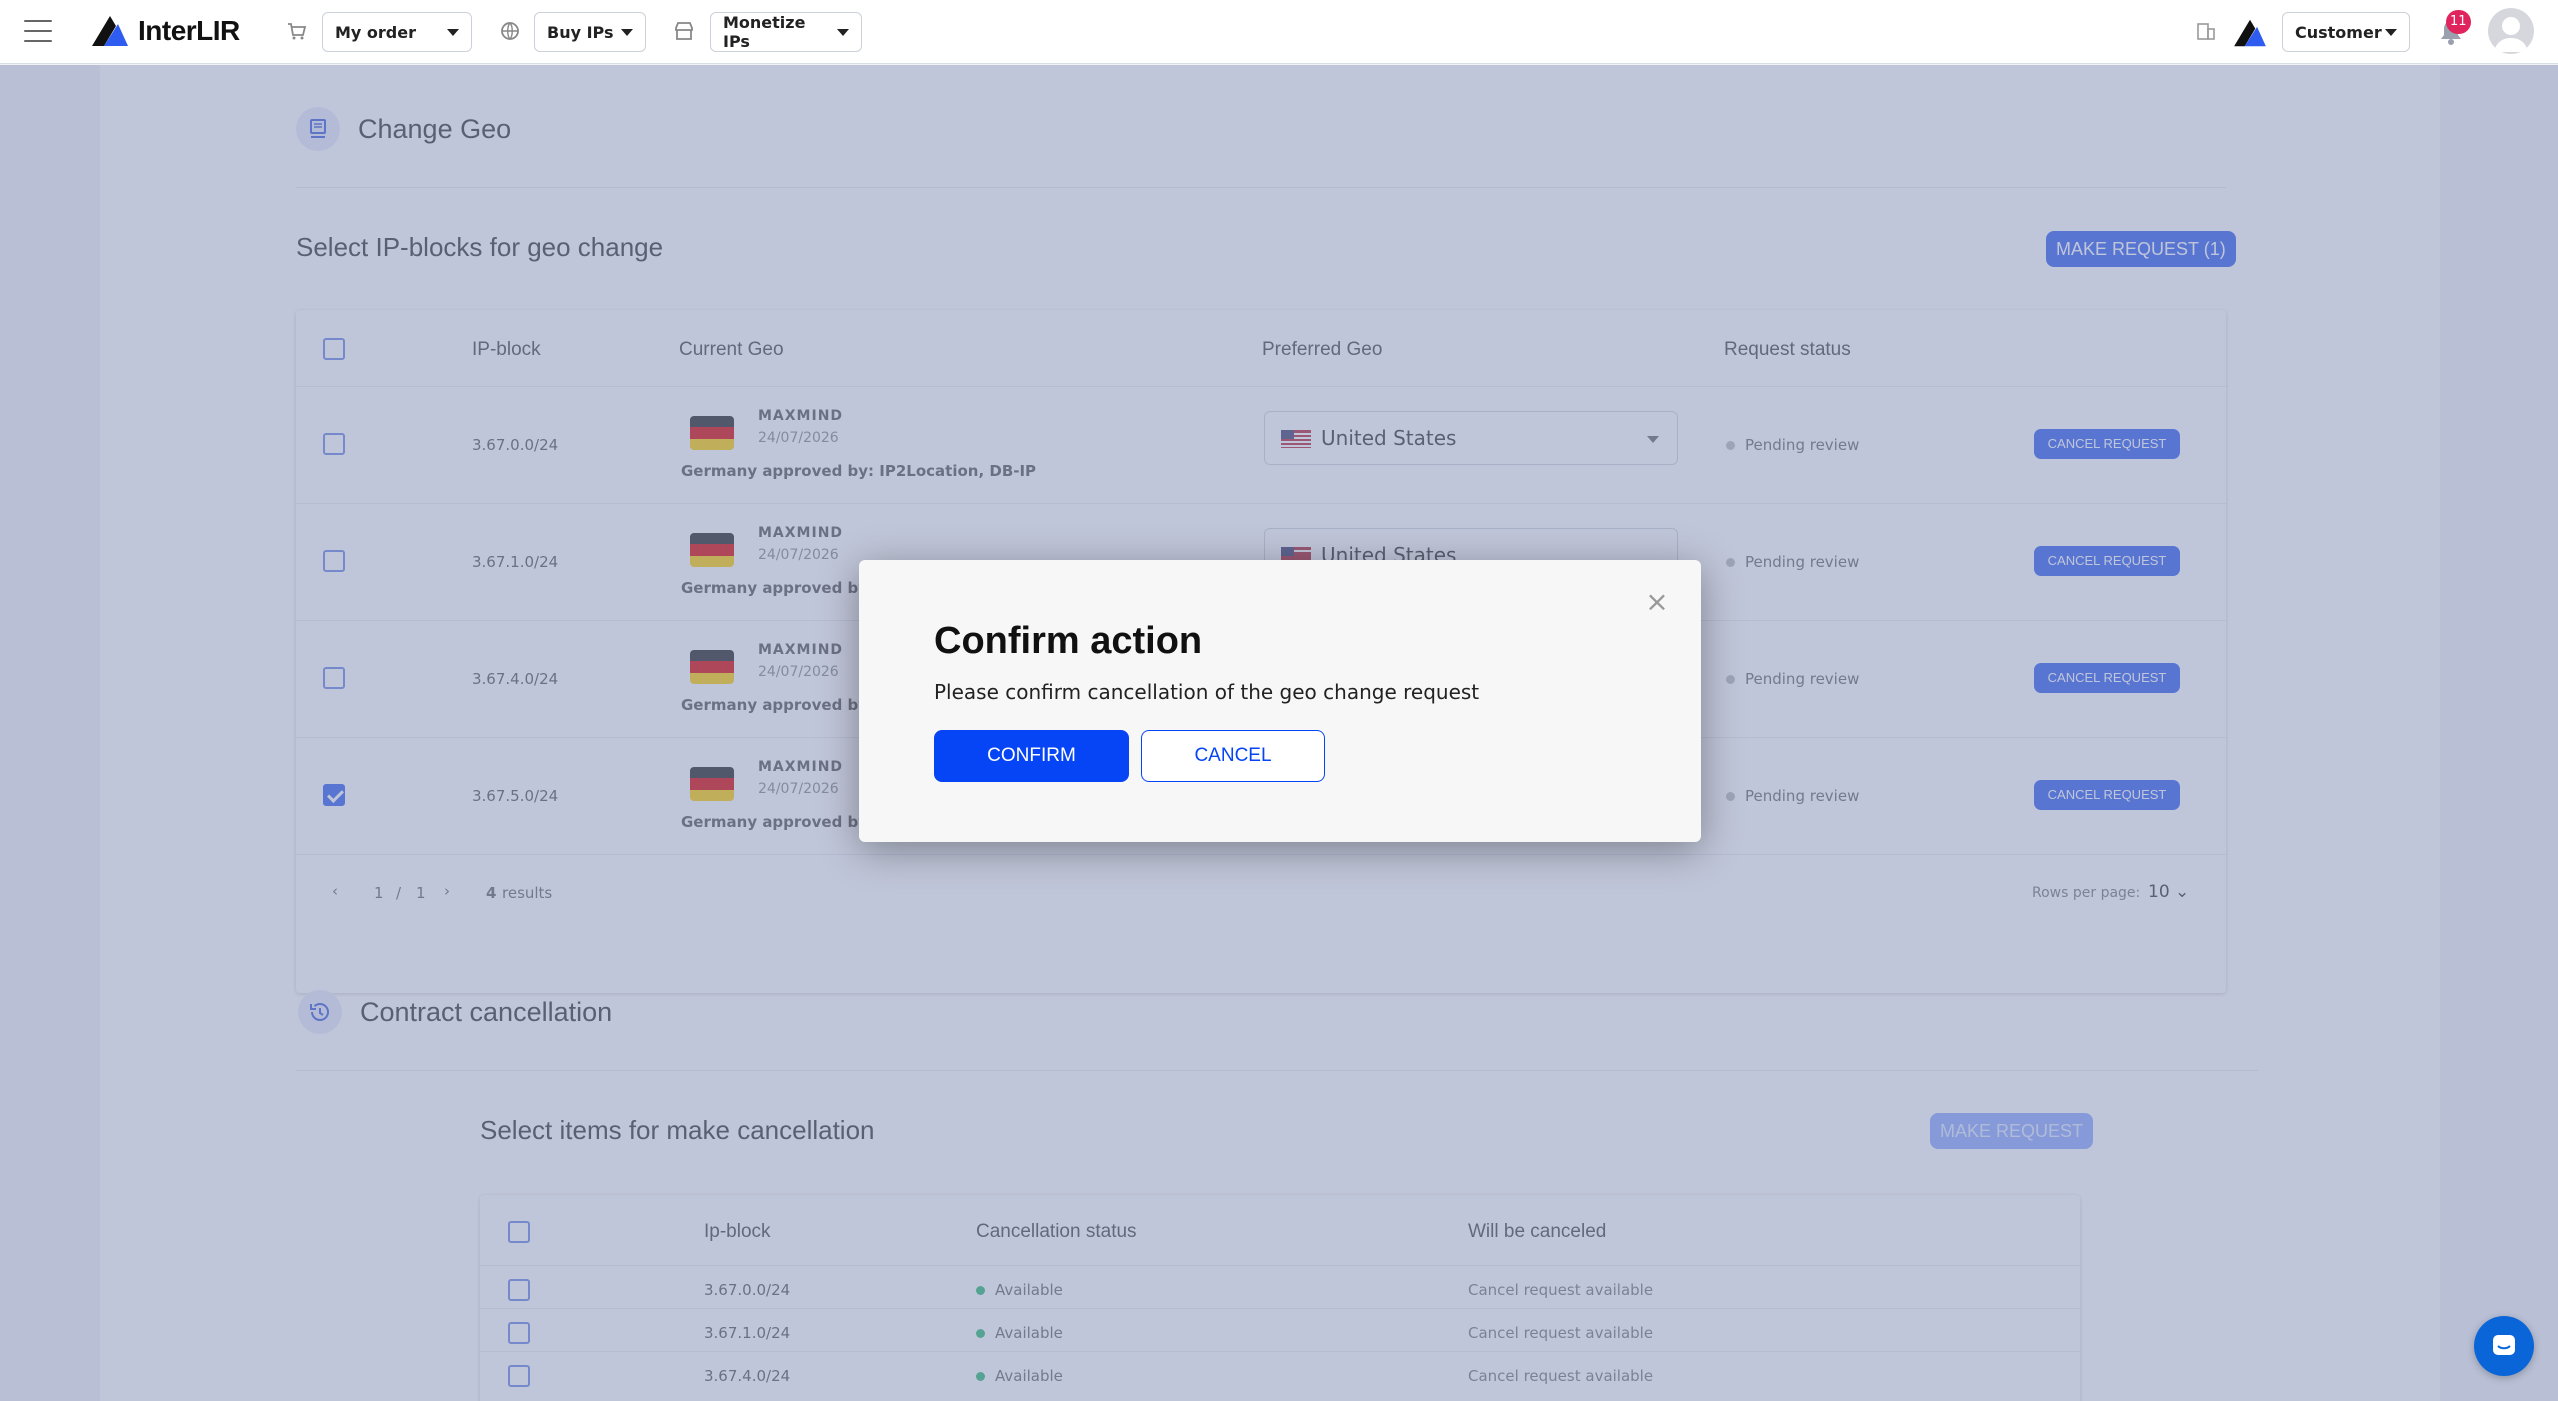 This screenshot has height=1401, width=2558. Describe the element at coordinates (684, 32) in the screenshot. I see `store-icon` at that location.